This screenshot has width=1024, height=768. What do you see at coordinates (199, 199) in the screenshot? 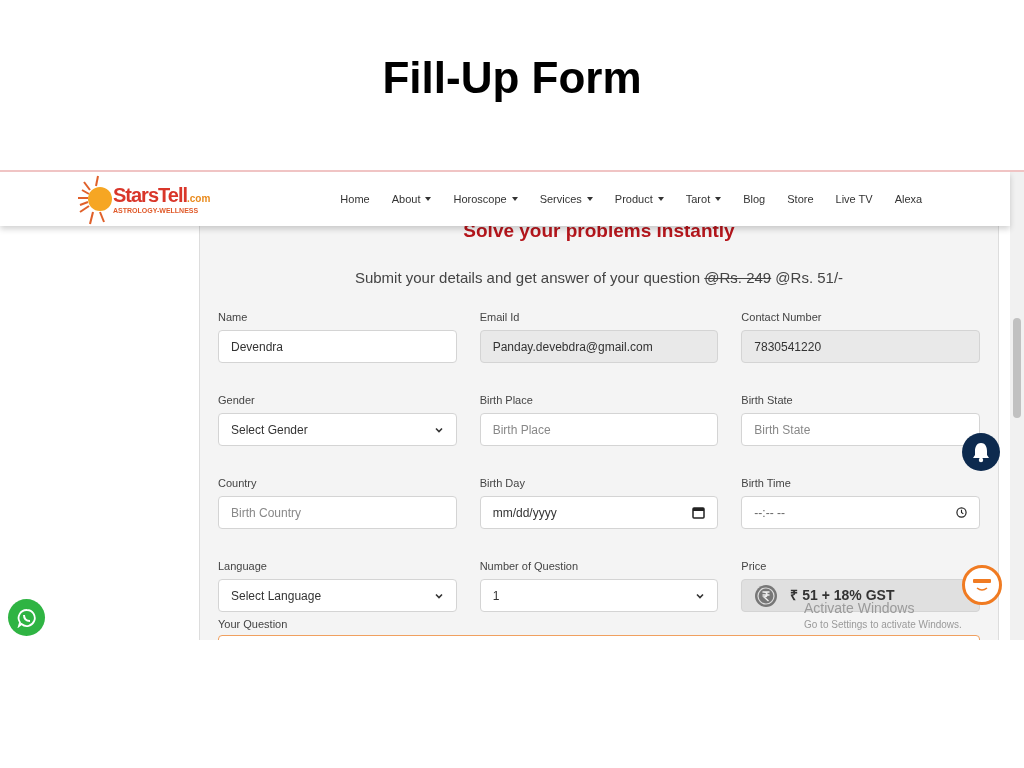
I see `logo-domain: .com` at bounding box center [199, 199].